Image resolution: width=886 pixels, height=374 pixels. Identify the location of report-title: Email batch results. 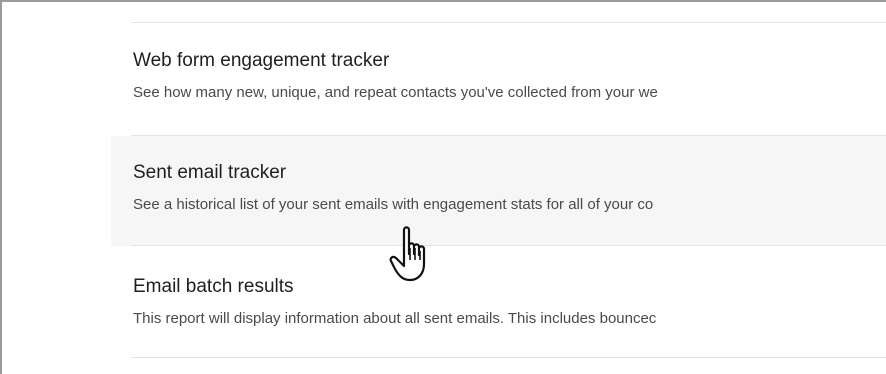
(213, 287).